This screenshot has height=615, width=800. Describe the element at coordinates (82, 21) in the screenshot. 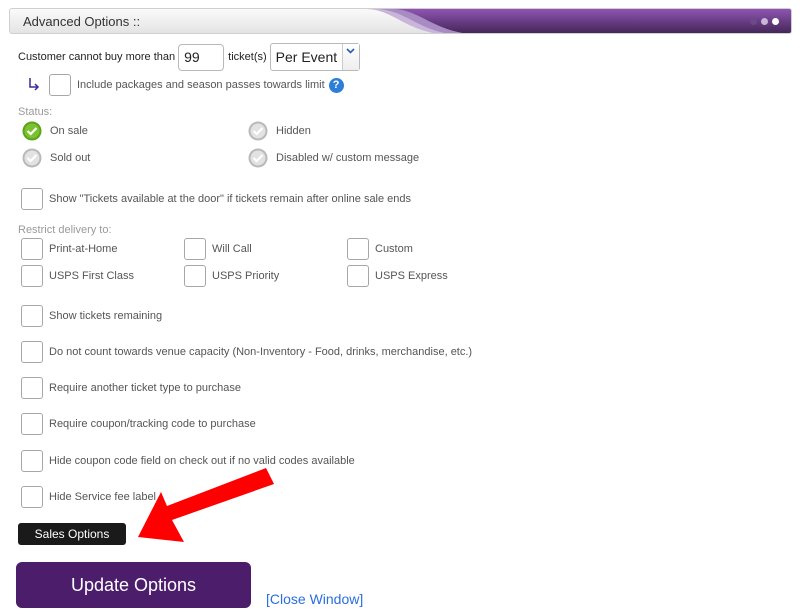

I see `header-title: Advanced Options ::` at that location.